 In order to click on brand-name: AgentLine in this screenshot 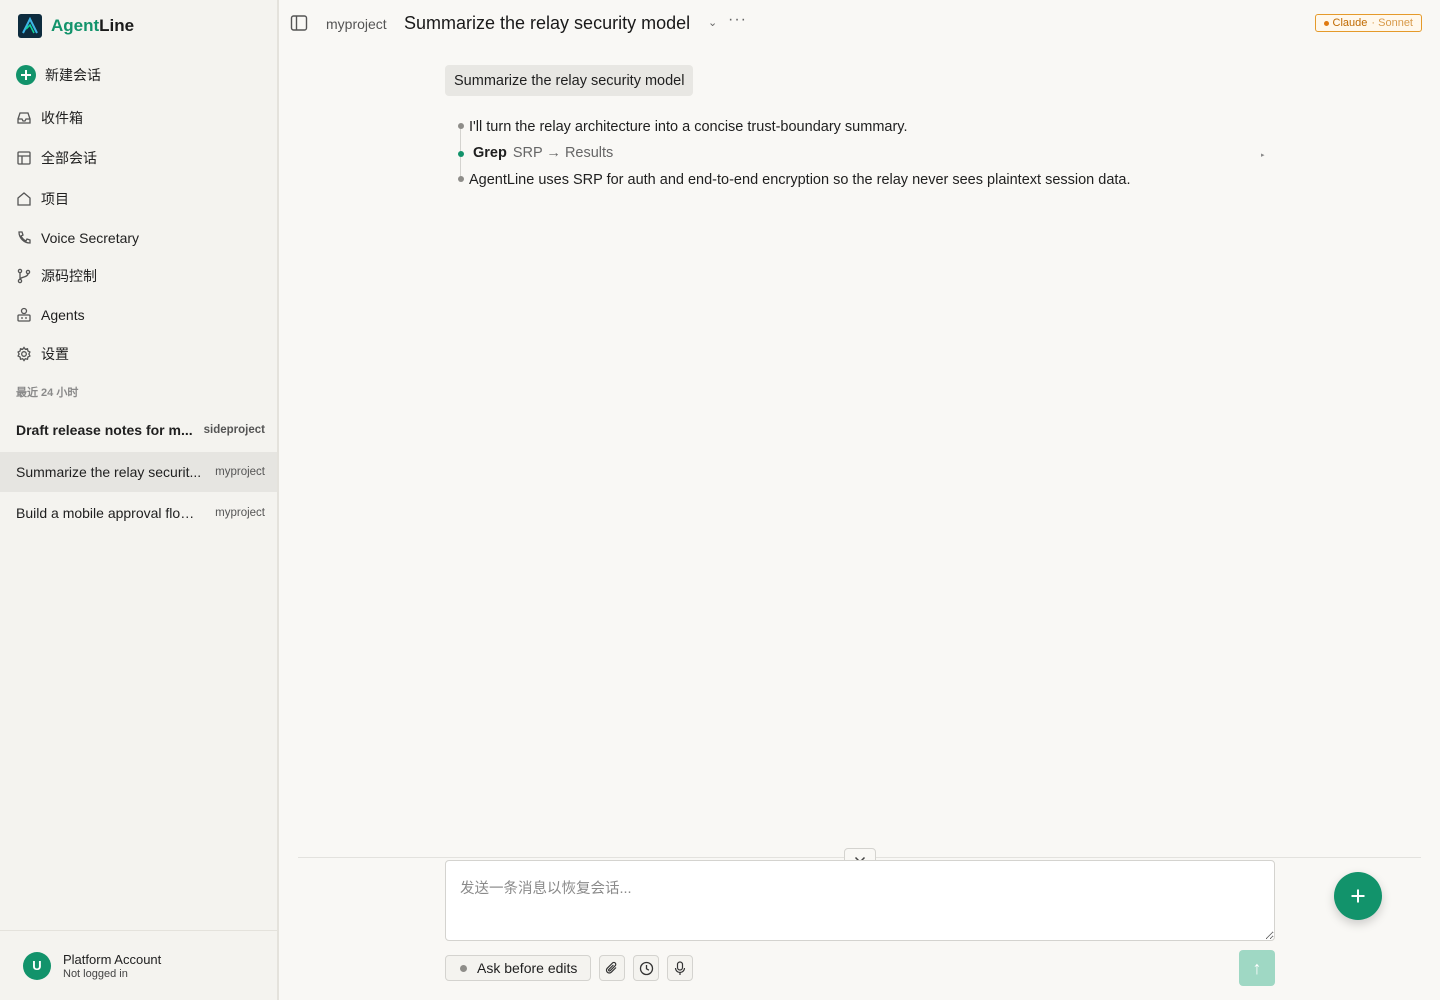, I will do `click(93, 25)`.